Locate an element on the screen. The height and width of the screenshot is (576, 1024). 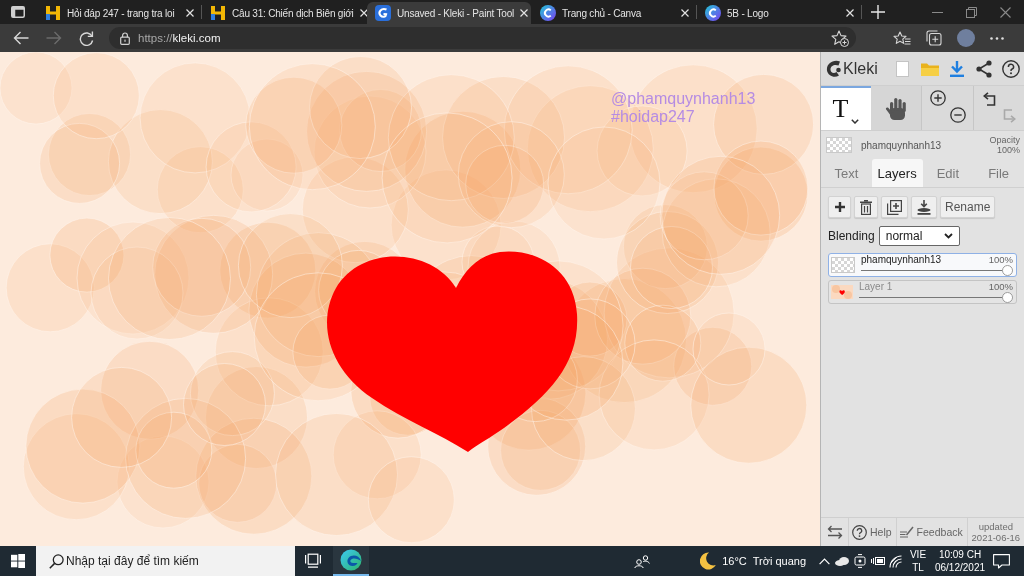
favorite-star-icon is located at coordinates (840, 38).